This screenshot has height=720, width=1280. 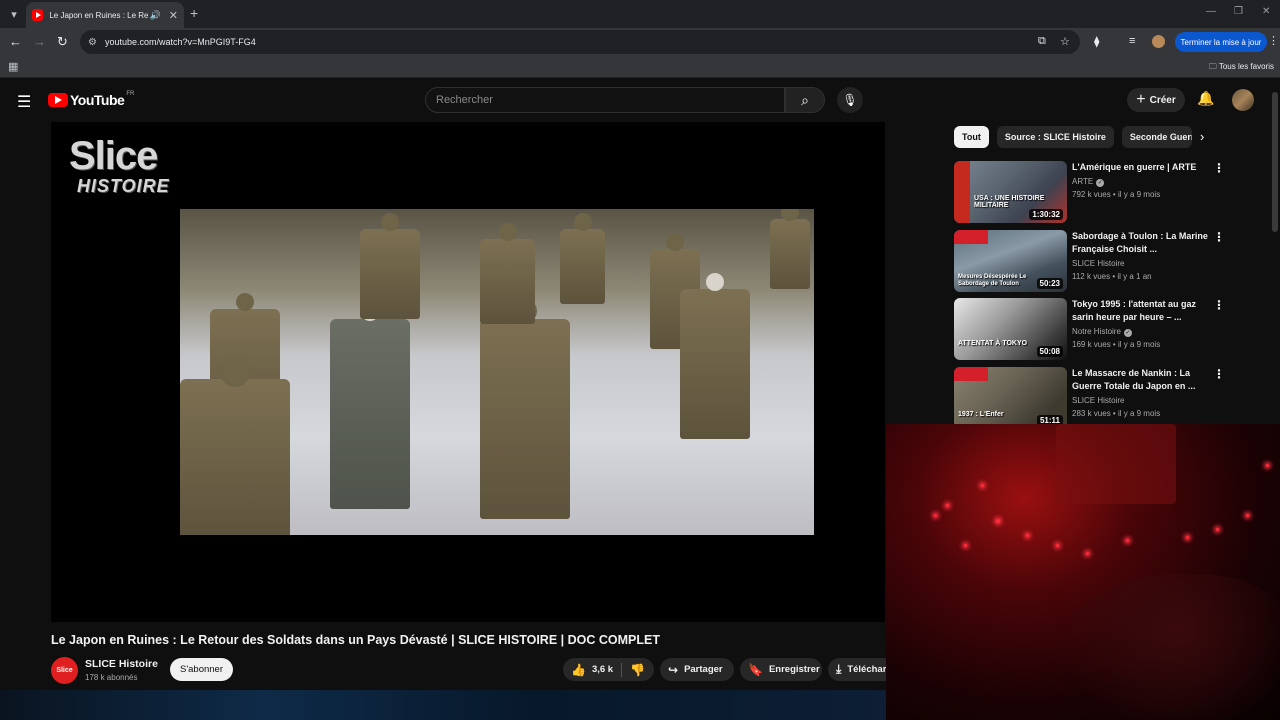 I want to click on recommended-title-line1: Tokyo 1995 : l'attentat au gaz, so click(x=1134, y=304).